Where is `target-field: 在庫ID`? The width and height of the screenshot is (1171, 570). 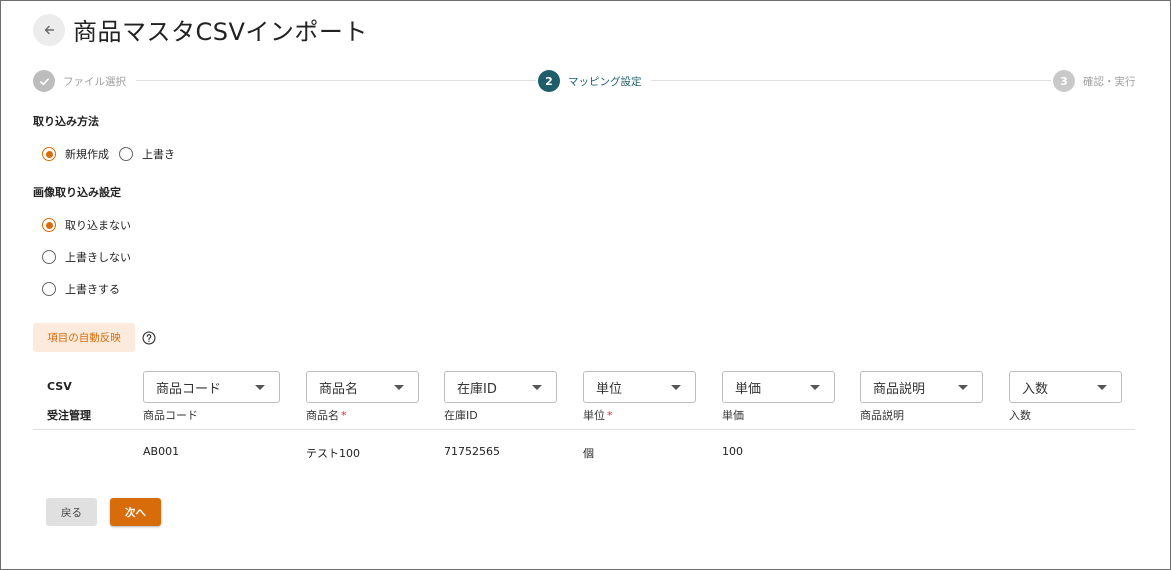 target-field: 在庫ID is located at coordinates (461, 415).